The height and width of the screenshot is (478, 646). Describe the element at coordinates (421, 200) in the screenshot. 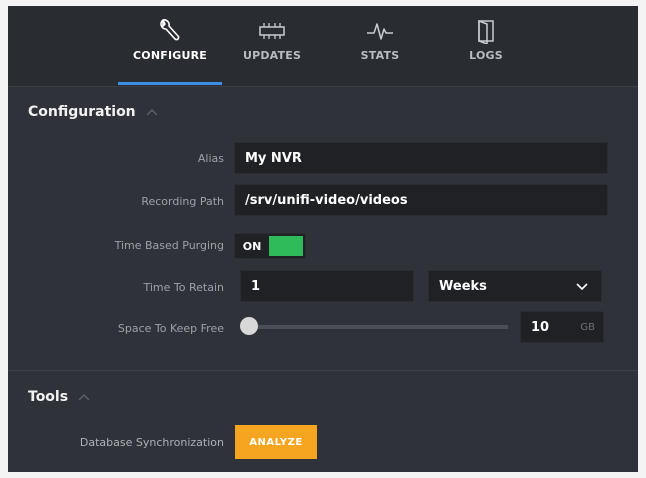

I see `recording-path-input: /srv/unifi-video/videos` at that location.